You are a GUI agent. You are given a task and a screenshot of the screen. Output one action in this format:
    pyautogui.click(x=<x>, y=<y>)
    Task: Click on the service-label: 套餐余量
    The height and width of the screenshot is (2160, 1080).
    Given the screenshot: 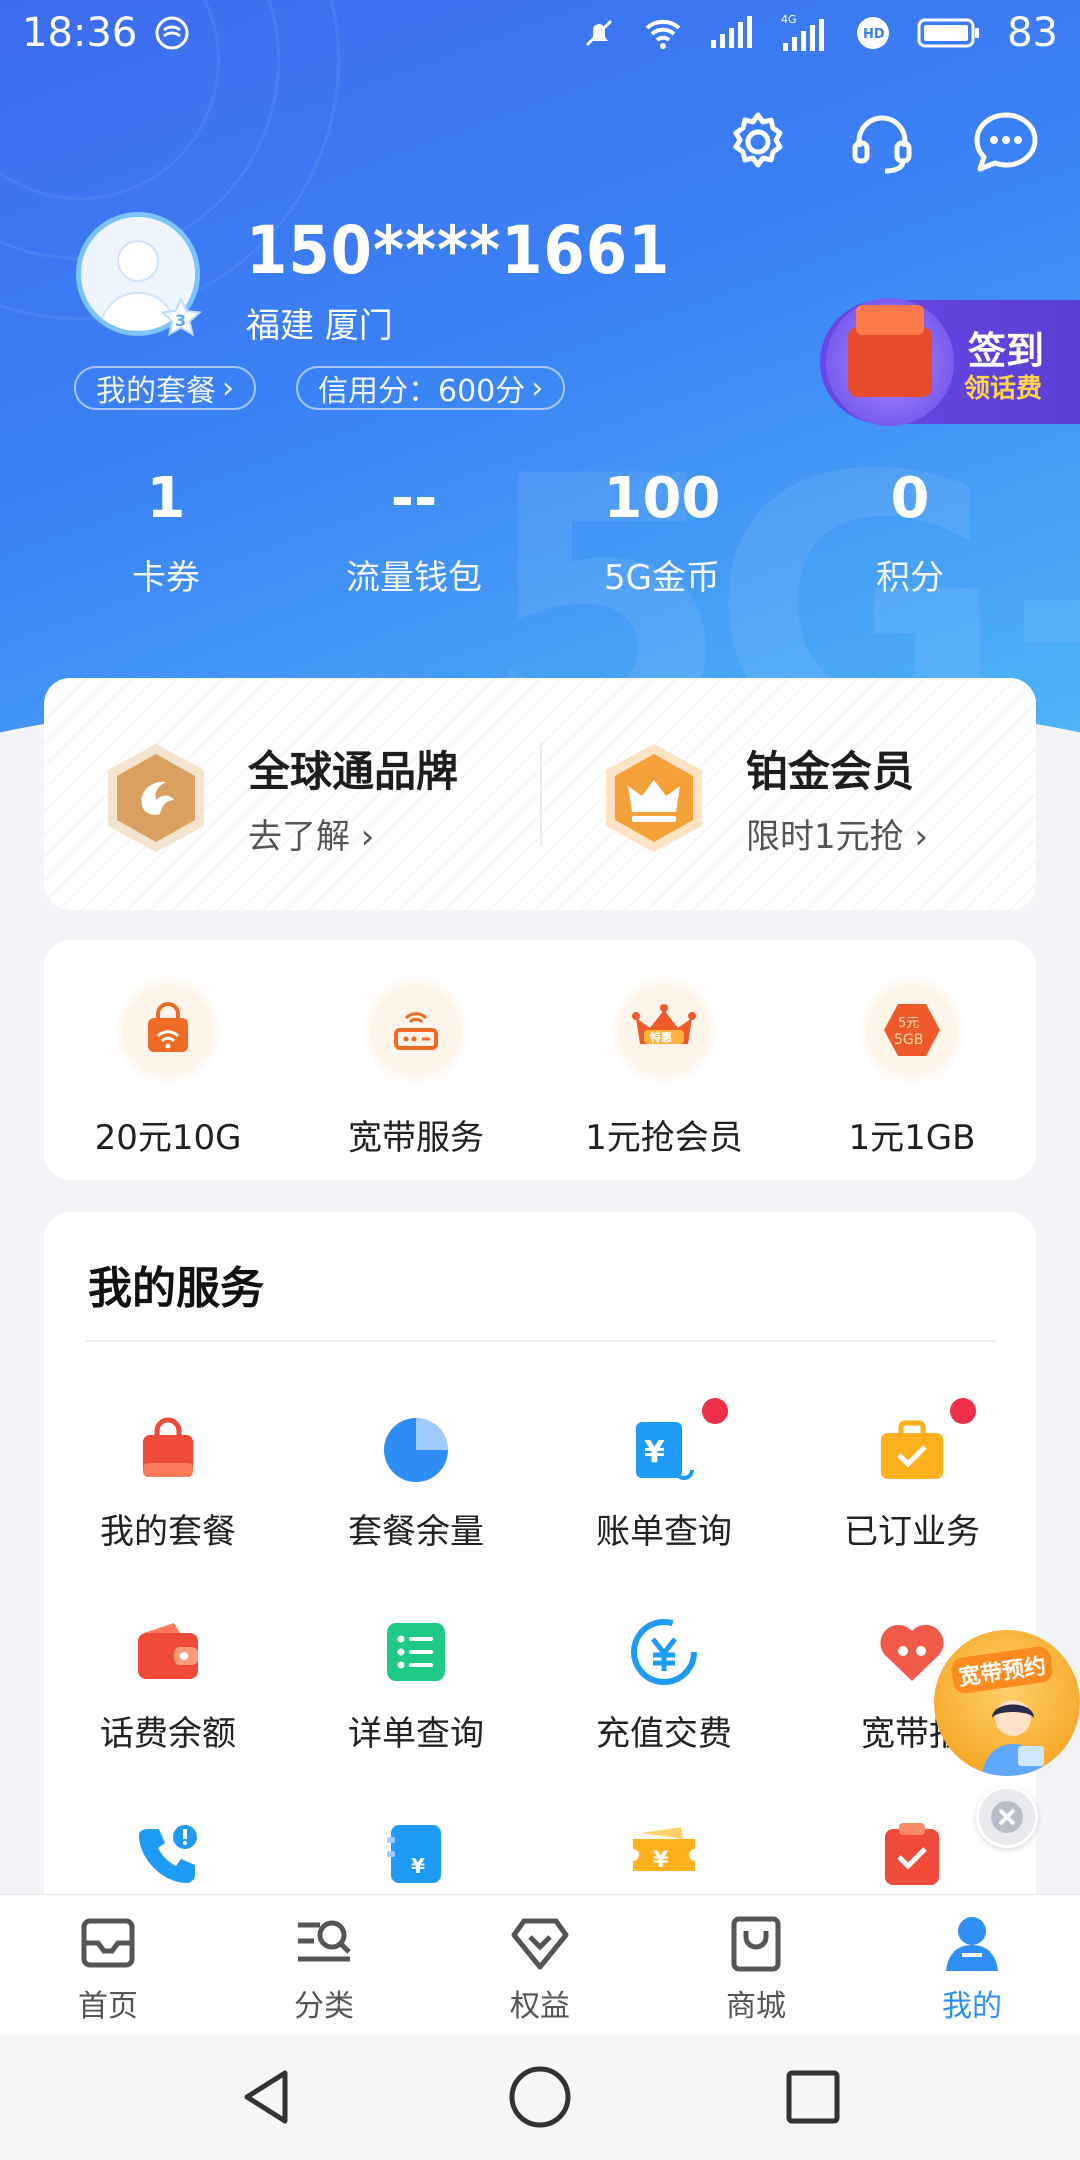 What is the action you would take?
    pyautogui.click(x=416, y=1532)
    